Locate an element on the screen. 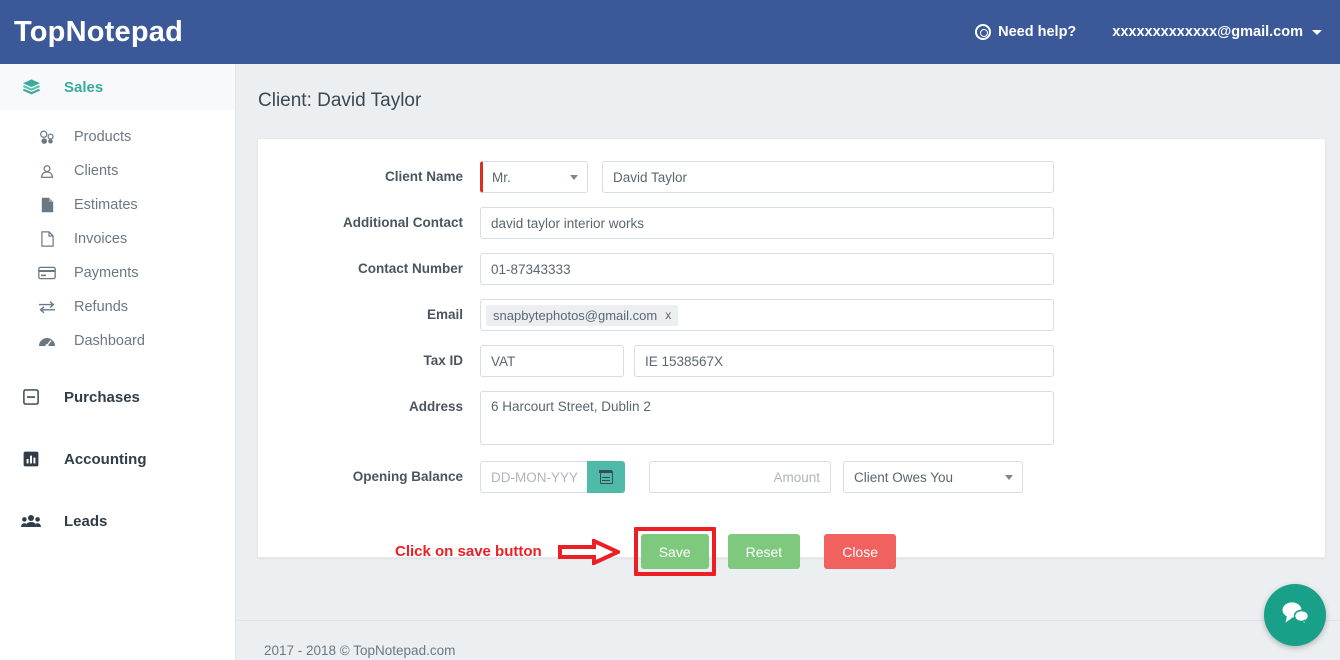 This screenshot has height=660, width=1340. form-row-client-name: Client Name Mr. is located at coordinates (791, 177).